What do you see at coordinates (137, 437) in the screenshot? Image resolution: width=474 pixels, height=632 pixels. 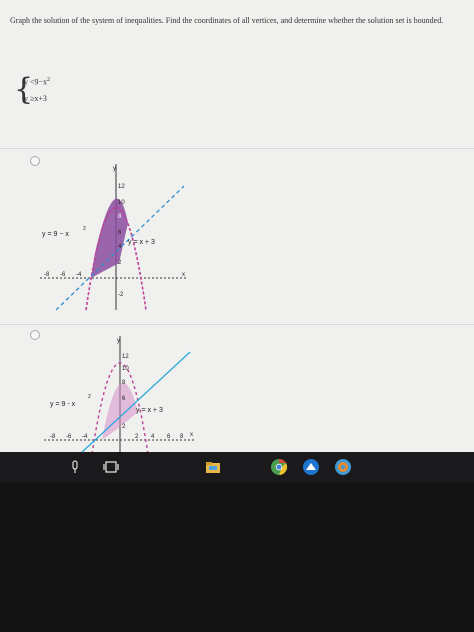 I see `x-tick: 2` at bounding box center [137, 437].